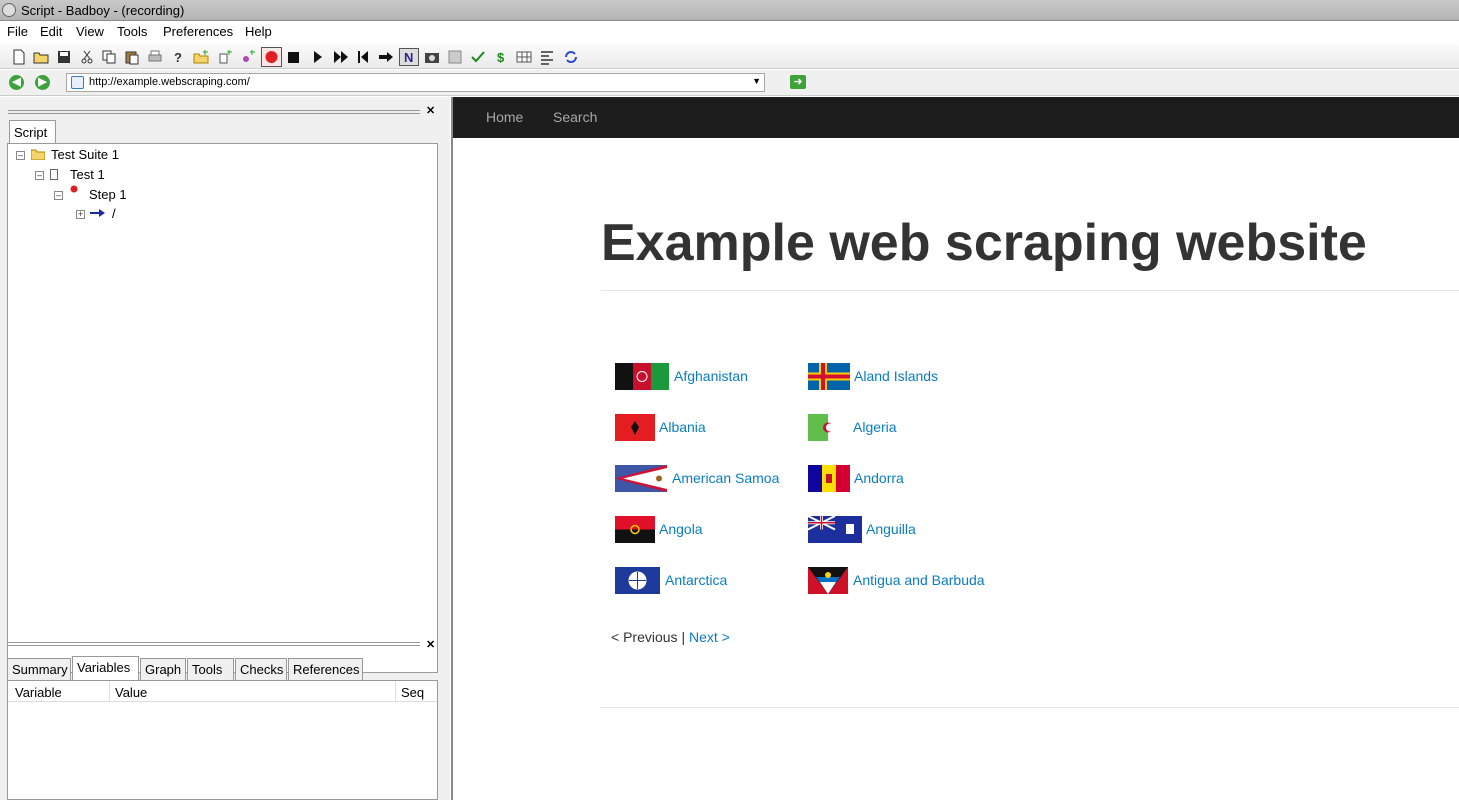 The image size is (1459, 800). Describe the element at coordinates (455, 57) in the screenshot. I see `form-icon` at that location.